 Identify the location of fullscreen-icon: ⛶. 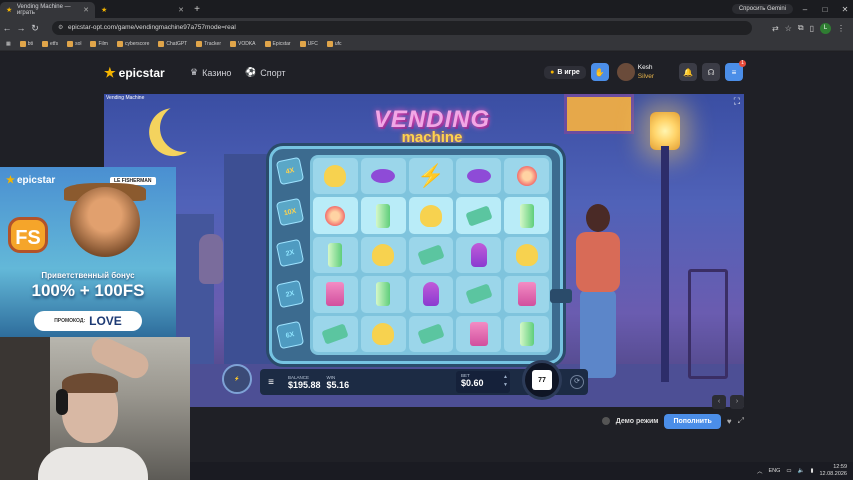
(737, 101).